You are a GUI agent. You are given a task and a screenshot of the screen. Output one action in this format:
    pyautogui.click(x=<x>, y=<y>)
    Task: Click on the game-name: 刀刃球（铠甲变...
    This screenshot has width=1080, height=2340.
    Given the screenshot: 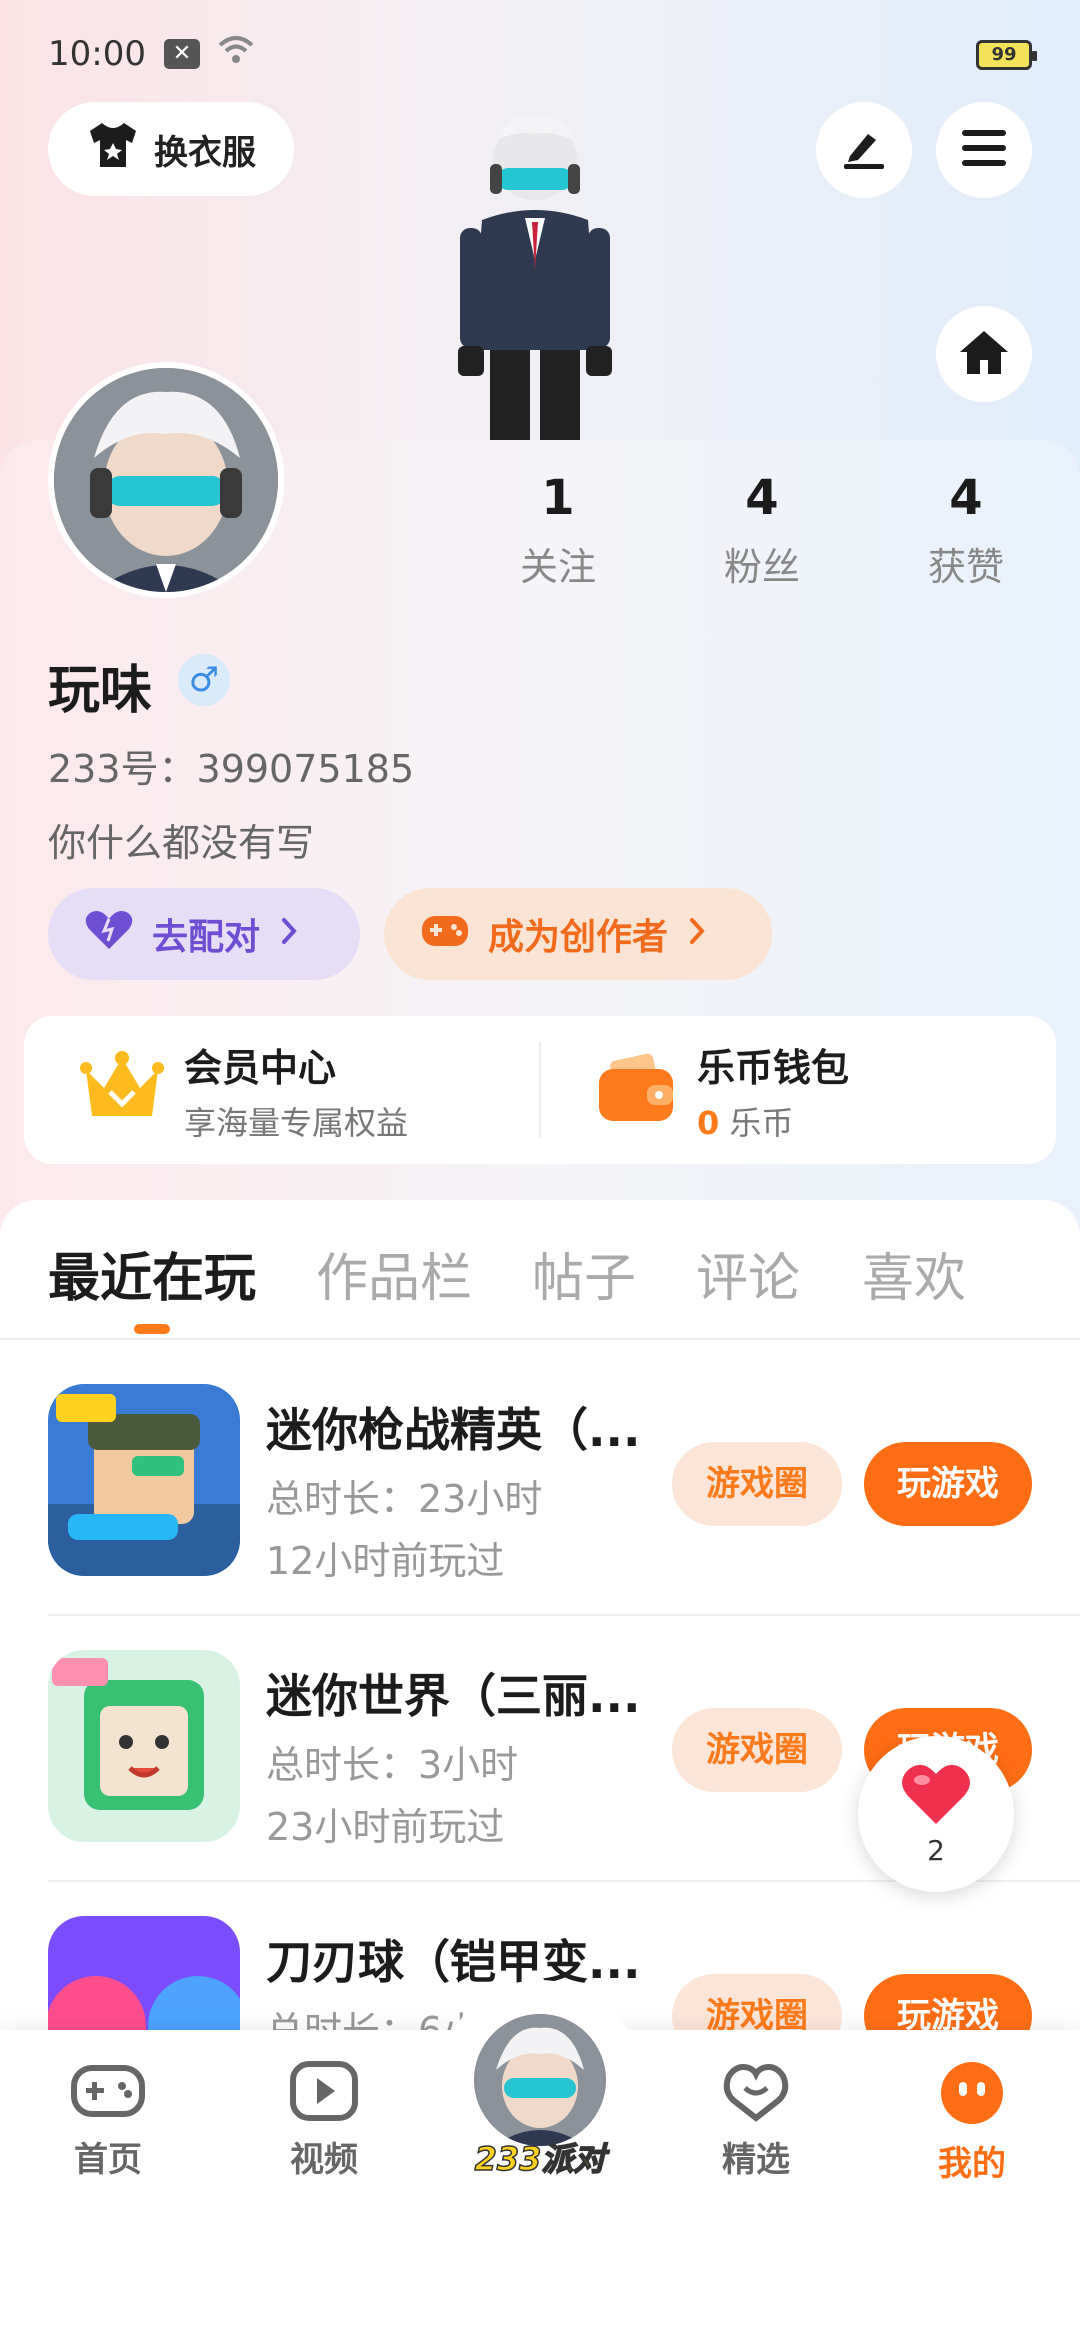 What is the action you would take?
    pyautogui.click(x=453, y=1962)
    